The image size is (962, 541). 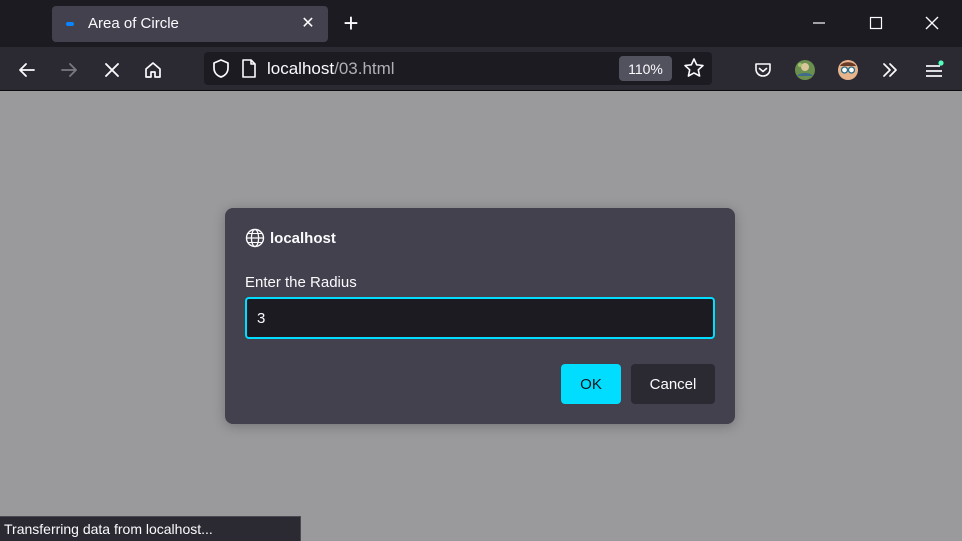 What do you see at coordinates (249, 68) in the screenshot?
I see `page-icon` at bounding box center [249, 68].